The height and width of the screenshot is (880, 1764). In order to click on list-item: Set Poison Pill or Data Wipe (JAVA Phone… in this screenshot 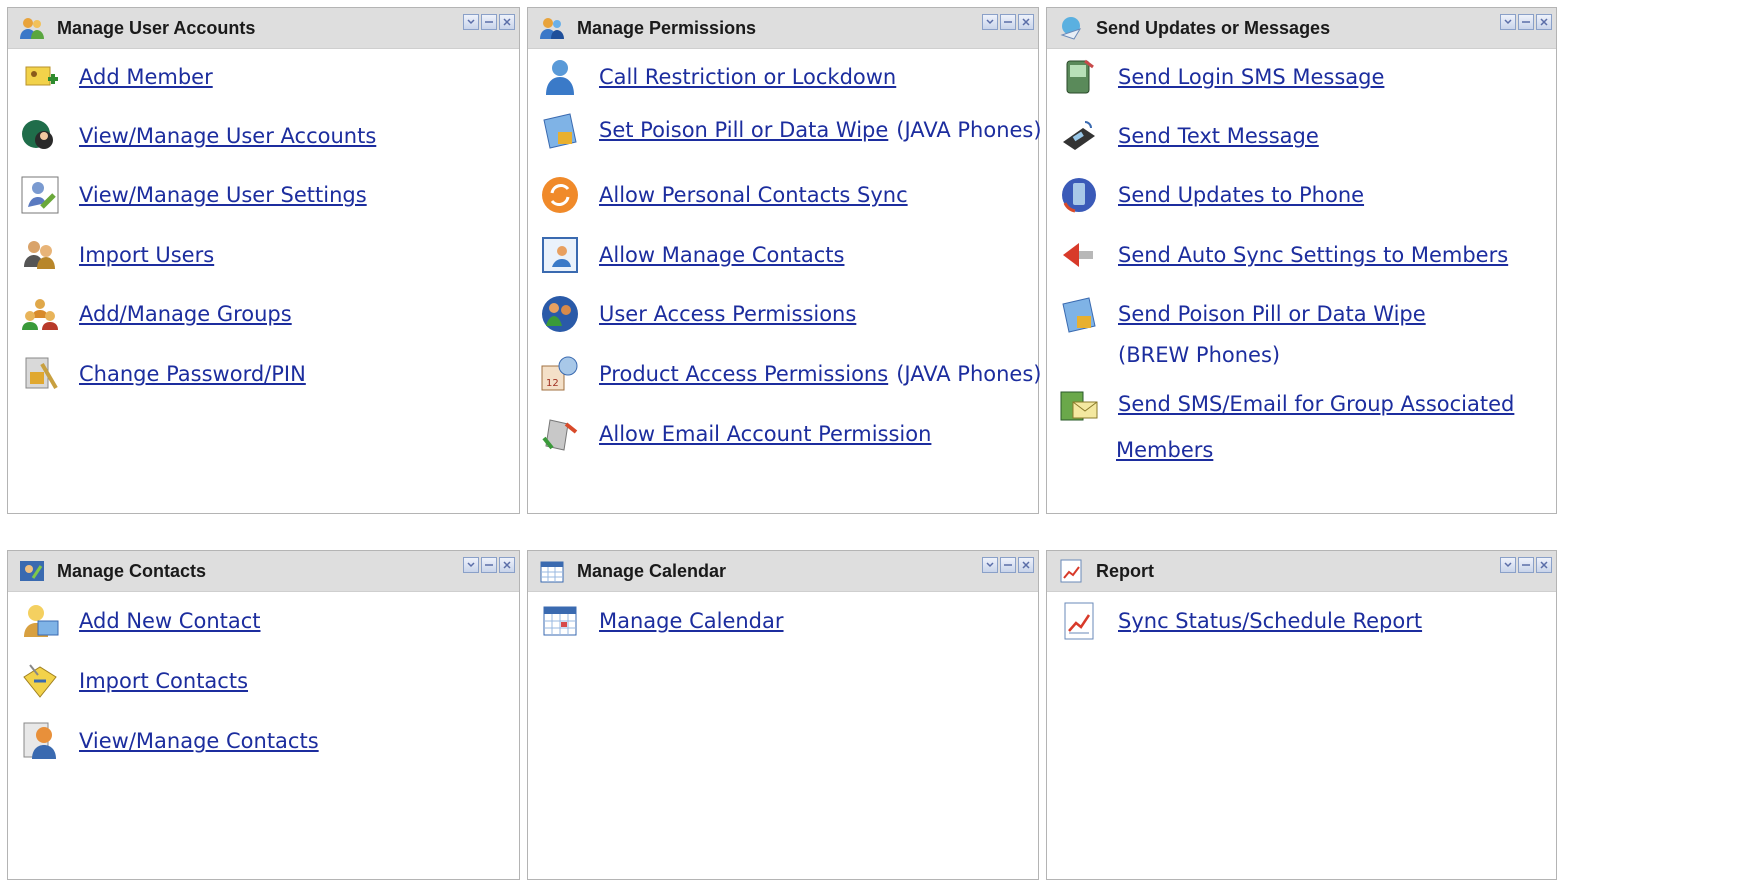, I will do `click(791, 130)`.